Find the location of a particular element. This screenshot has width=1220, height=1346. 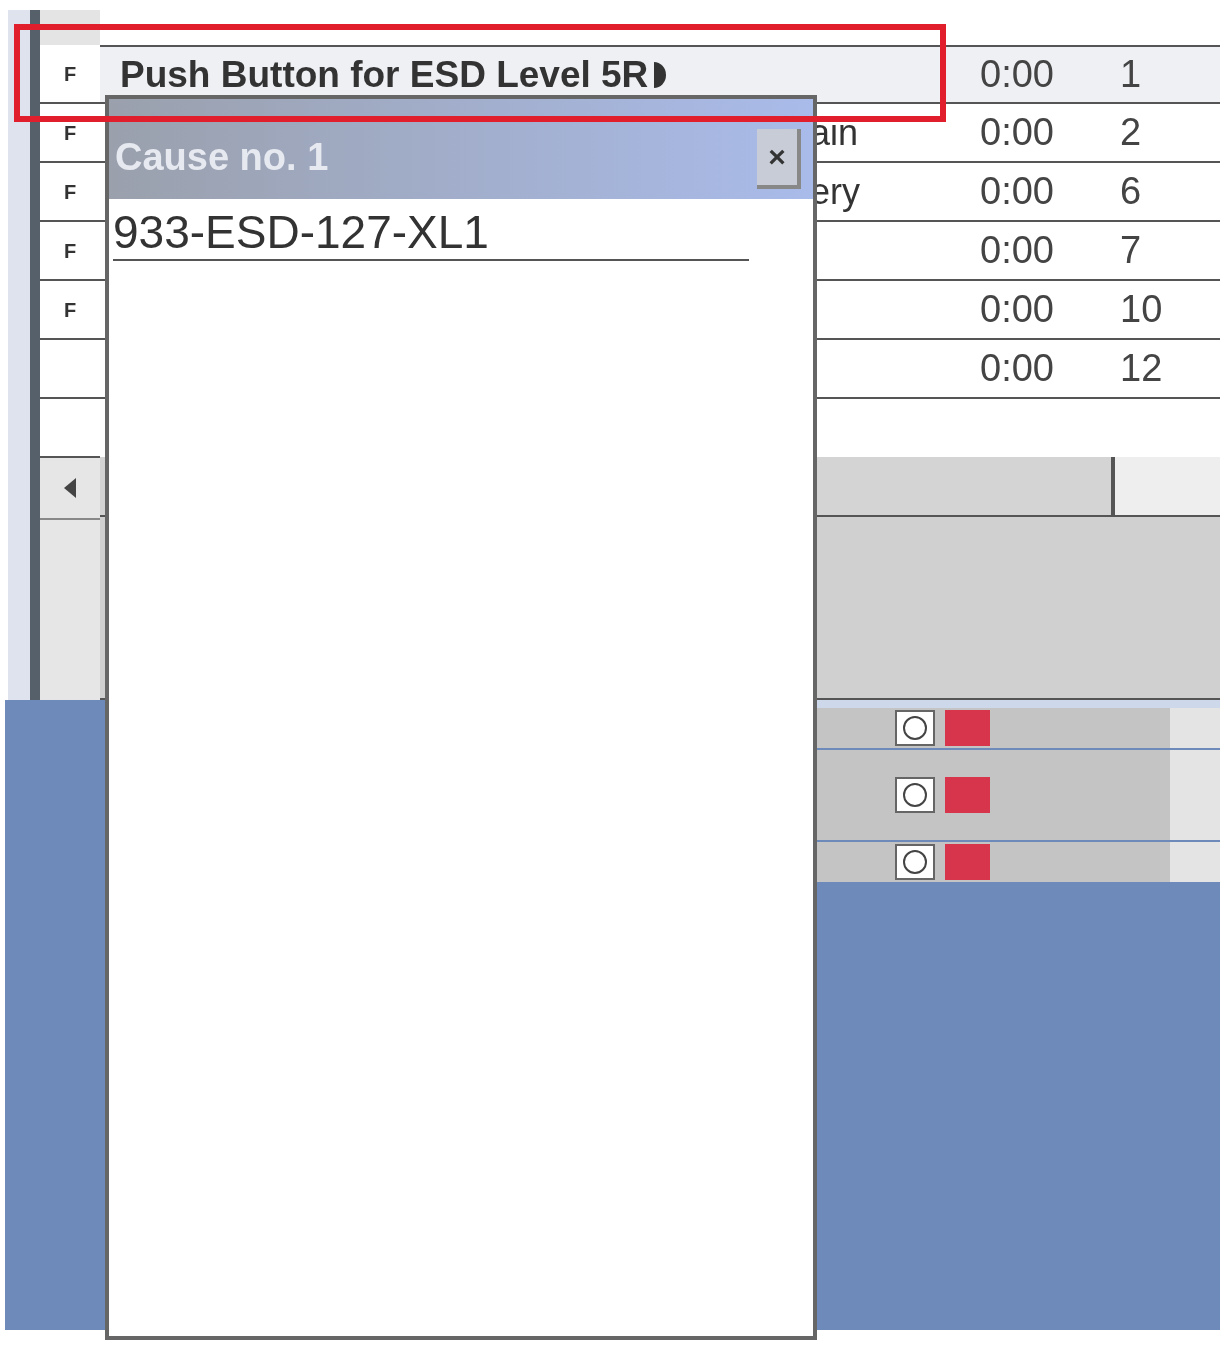

number-cell-text: 12 is located at coordinates (1141, 368).